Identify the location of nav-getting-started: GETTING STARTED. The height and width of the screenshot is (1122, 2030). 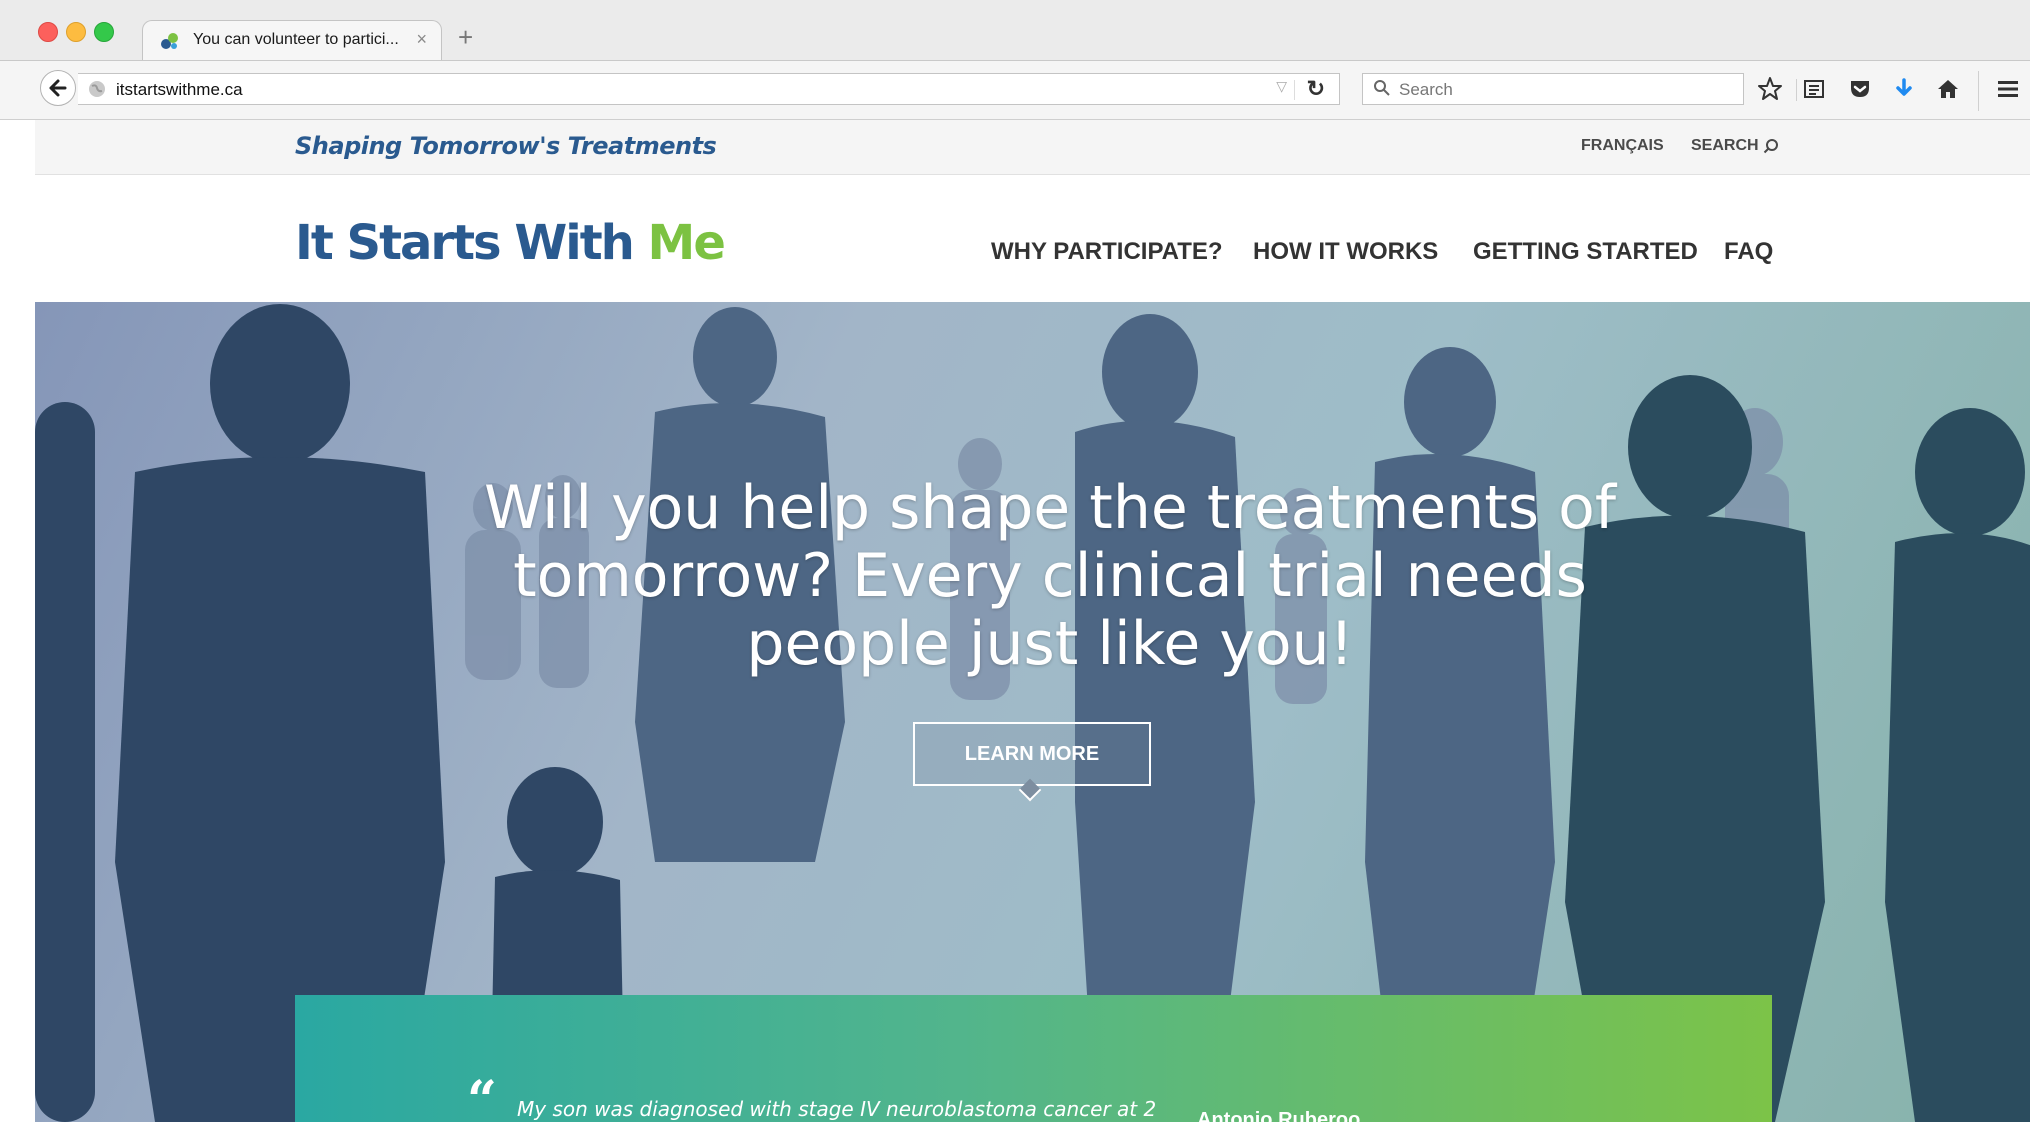
(1585, 252).